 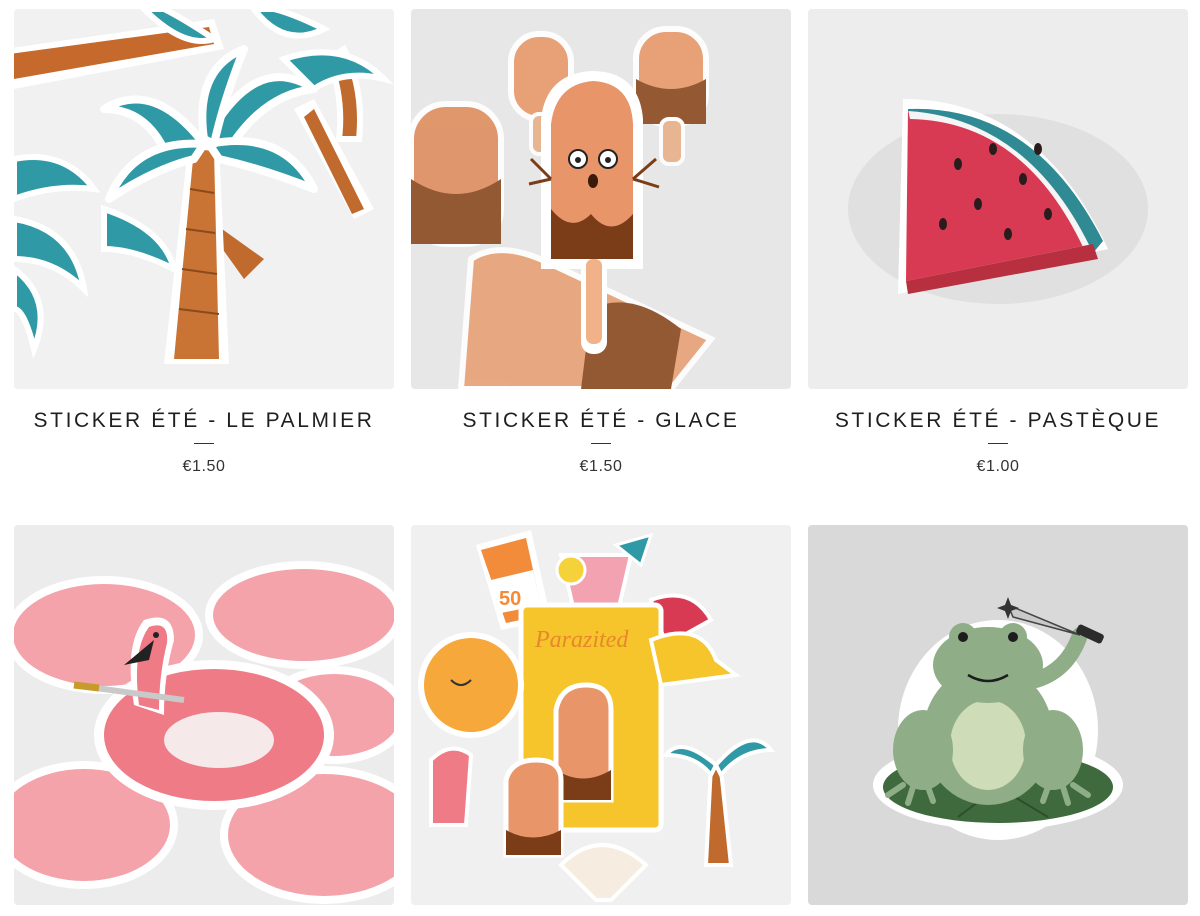 I want to click on product-title: STICKER ÉTÉ - PASTÈQUE, so click(x=998, y=421).